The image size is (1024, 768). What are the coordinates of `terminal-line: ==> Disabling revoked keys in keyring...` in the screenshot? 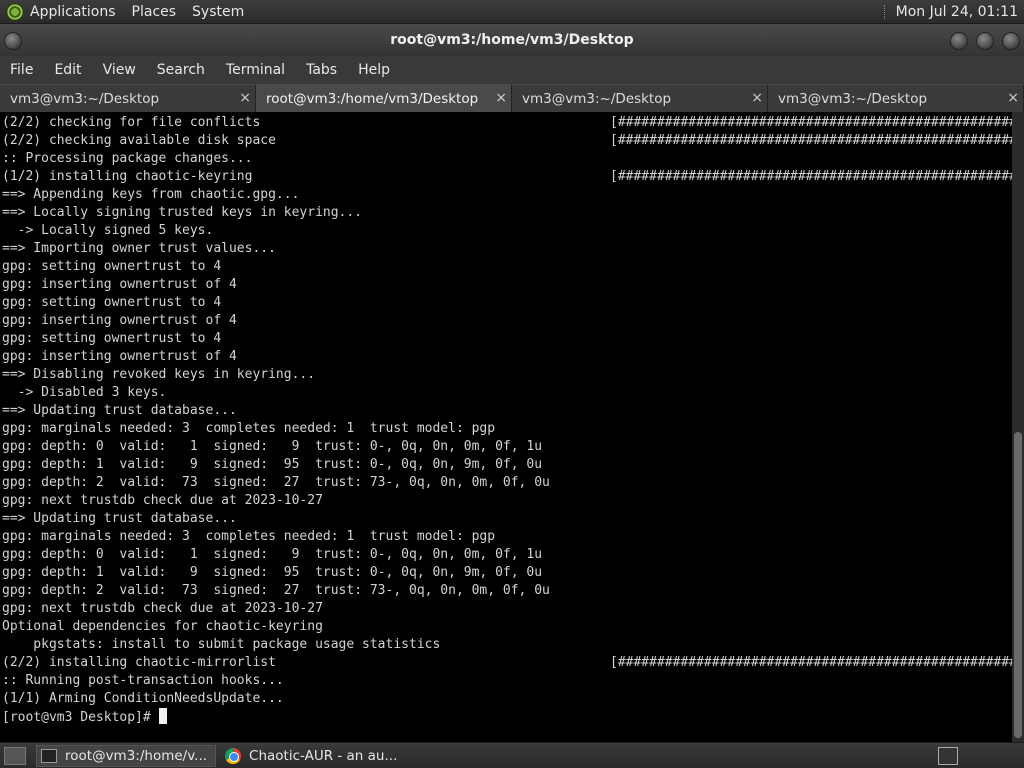 It's located at (506, 375).